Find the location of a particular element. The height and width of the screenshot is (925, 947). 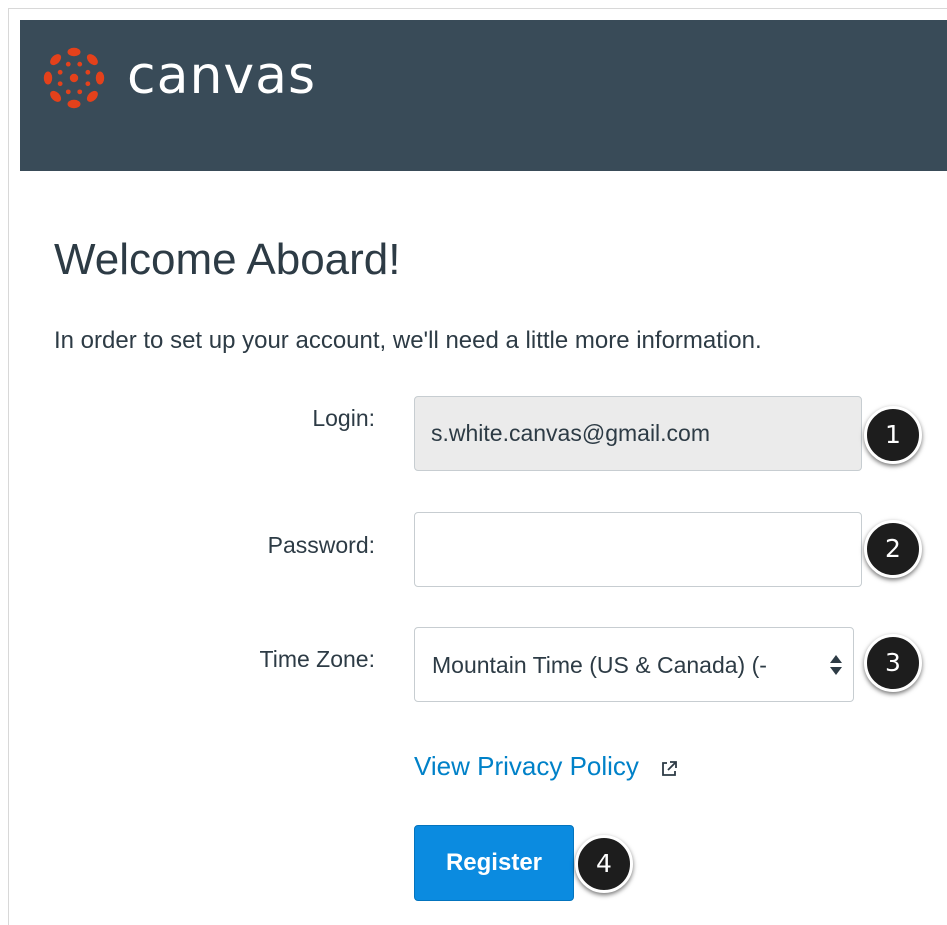

canvas-logo-icon is located at coordinates (74, 78).